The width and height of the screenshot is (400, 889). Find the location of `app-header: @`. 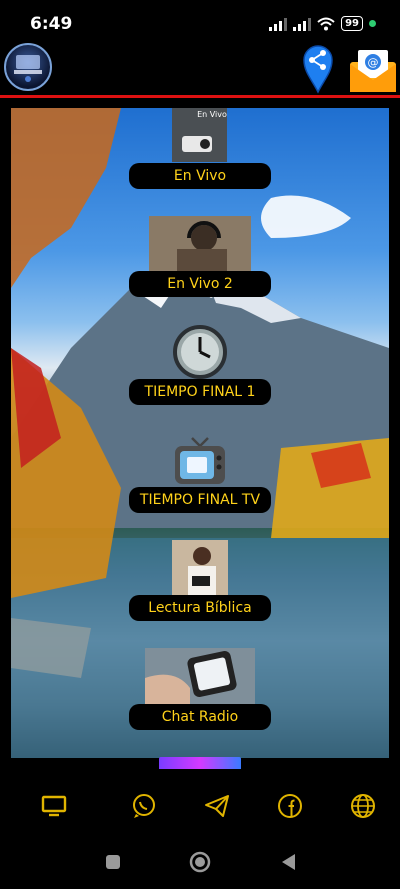

app-header: @ is located at coordinates (200, 68).